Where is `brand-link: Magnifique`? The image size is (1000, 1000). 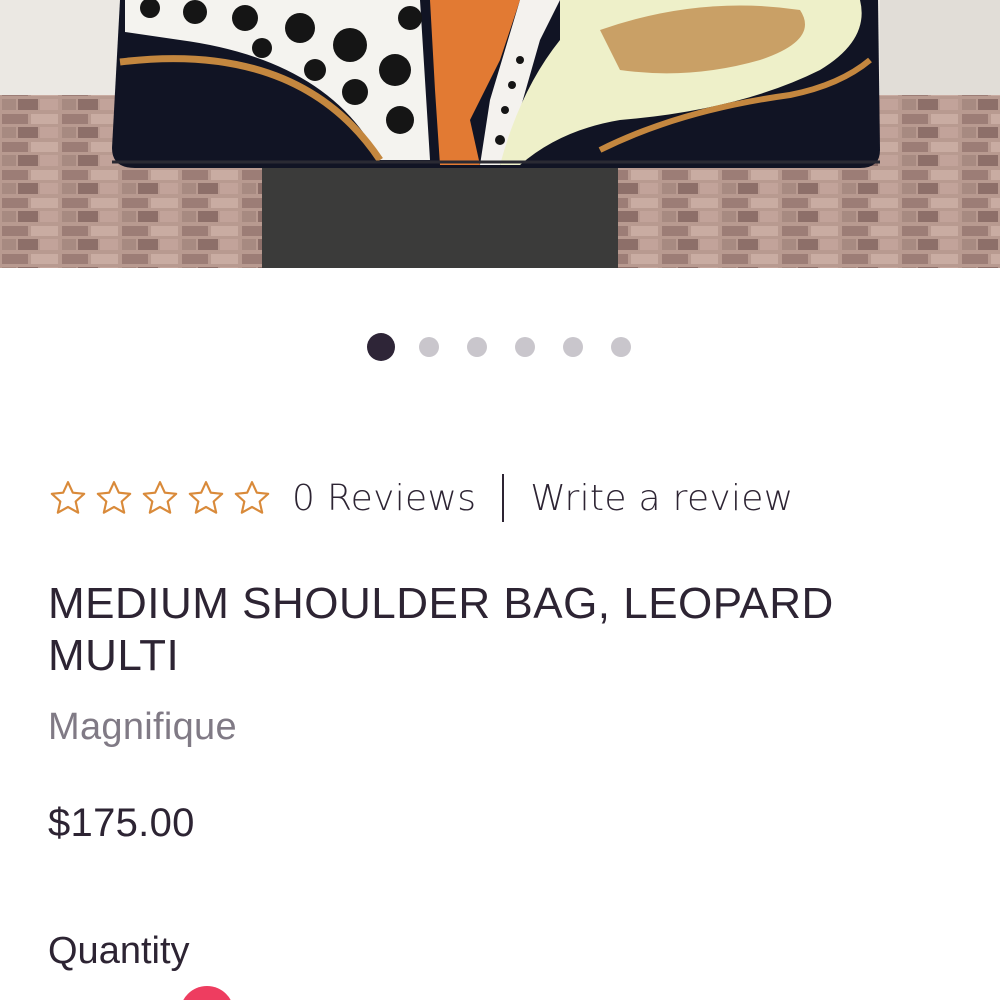 brand-link: Magnifique is located at coordinates (142, 727).